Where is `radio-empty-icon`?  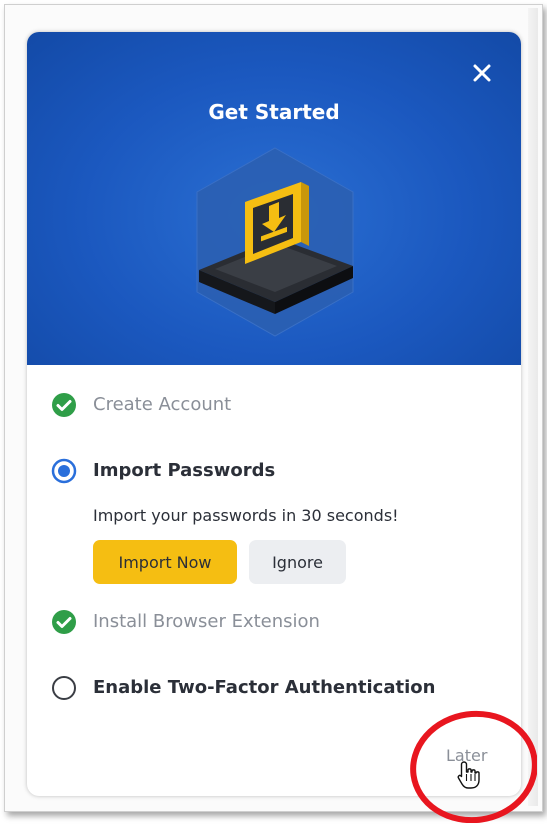 radio-empty-icon is located at coordinates (64, 688).